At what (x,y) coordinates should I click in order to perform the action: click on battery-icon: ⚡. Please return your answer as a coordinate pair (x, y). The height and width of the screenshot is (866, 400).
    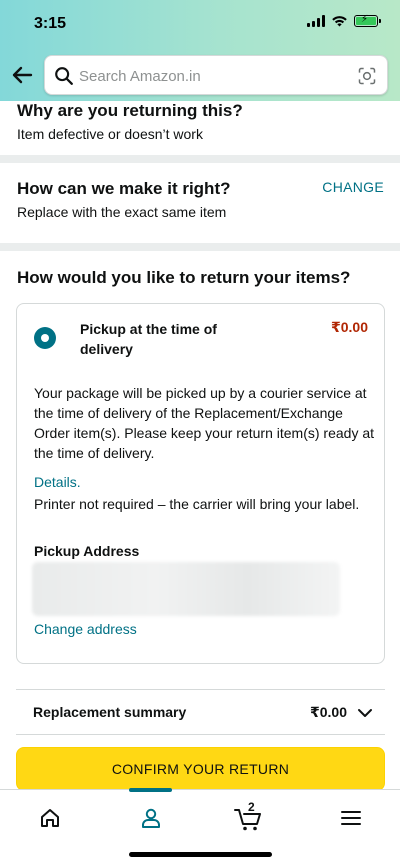
    Looking at the image, I should click on (367, 20).